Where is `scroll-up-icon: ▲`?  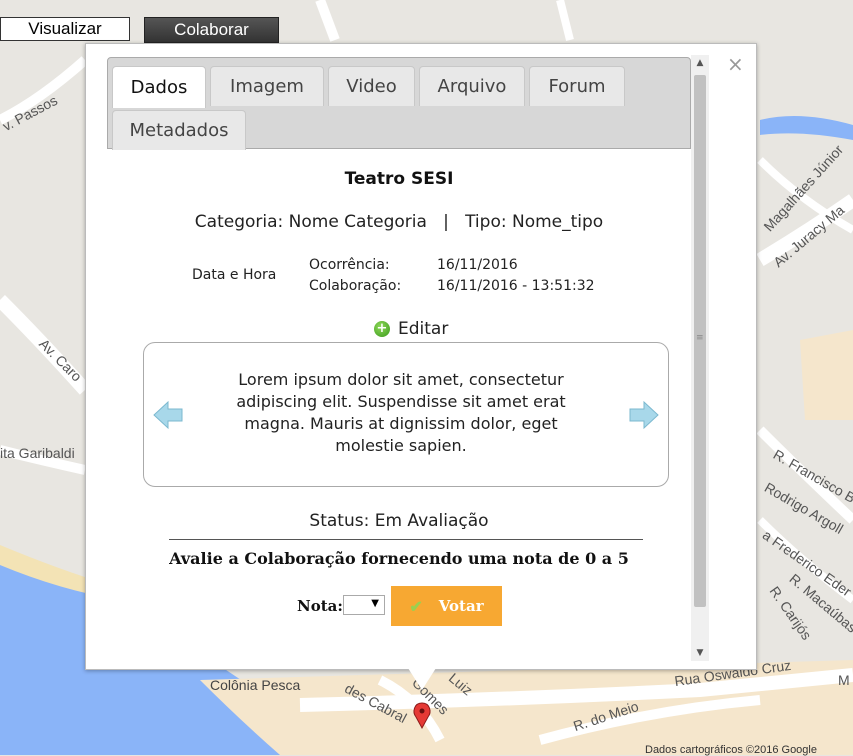 scroll-up-icon: ▲ is located at coordinates (700, 63).